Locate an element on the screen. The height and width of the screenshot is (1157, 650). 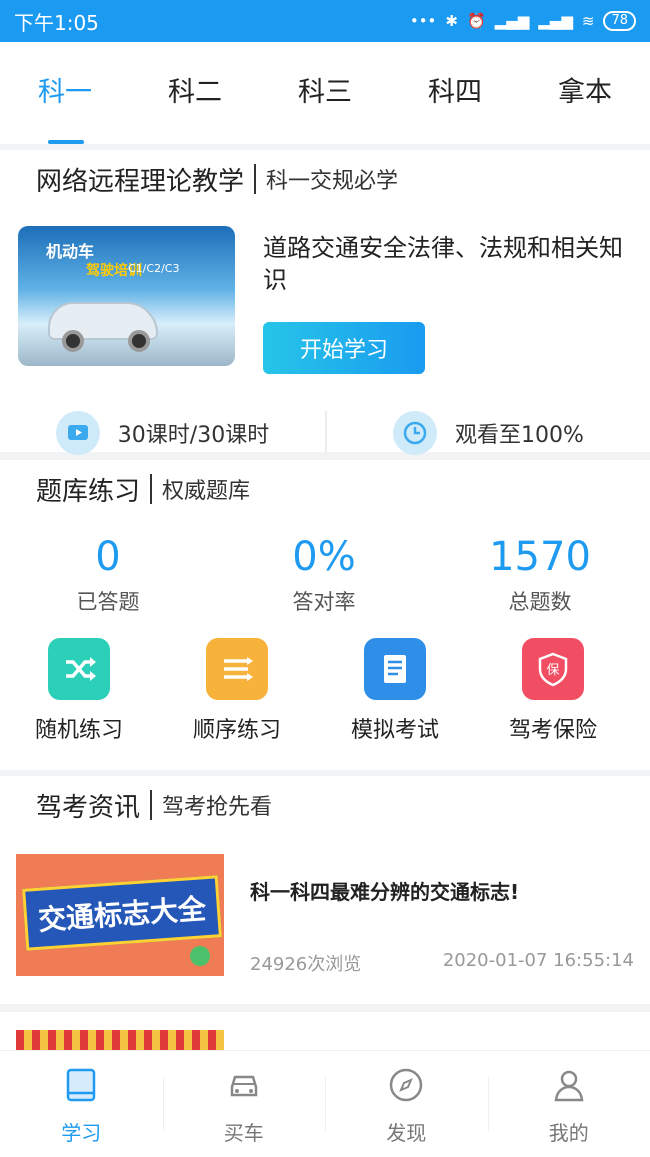
list-order-icon is located at coordinates (237, 669).